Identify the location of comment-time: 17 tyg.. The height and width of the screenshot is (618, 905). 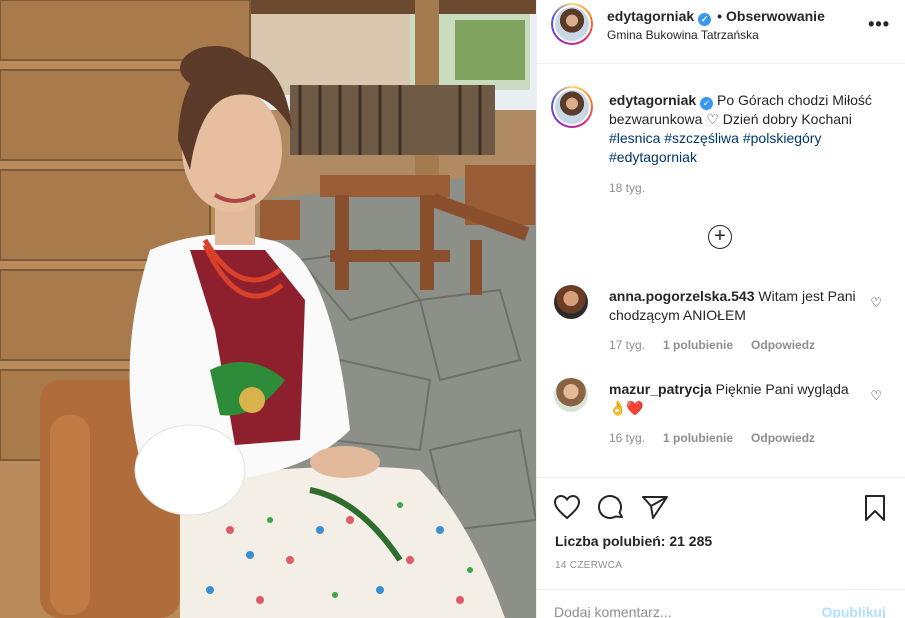
(627, 345).